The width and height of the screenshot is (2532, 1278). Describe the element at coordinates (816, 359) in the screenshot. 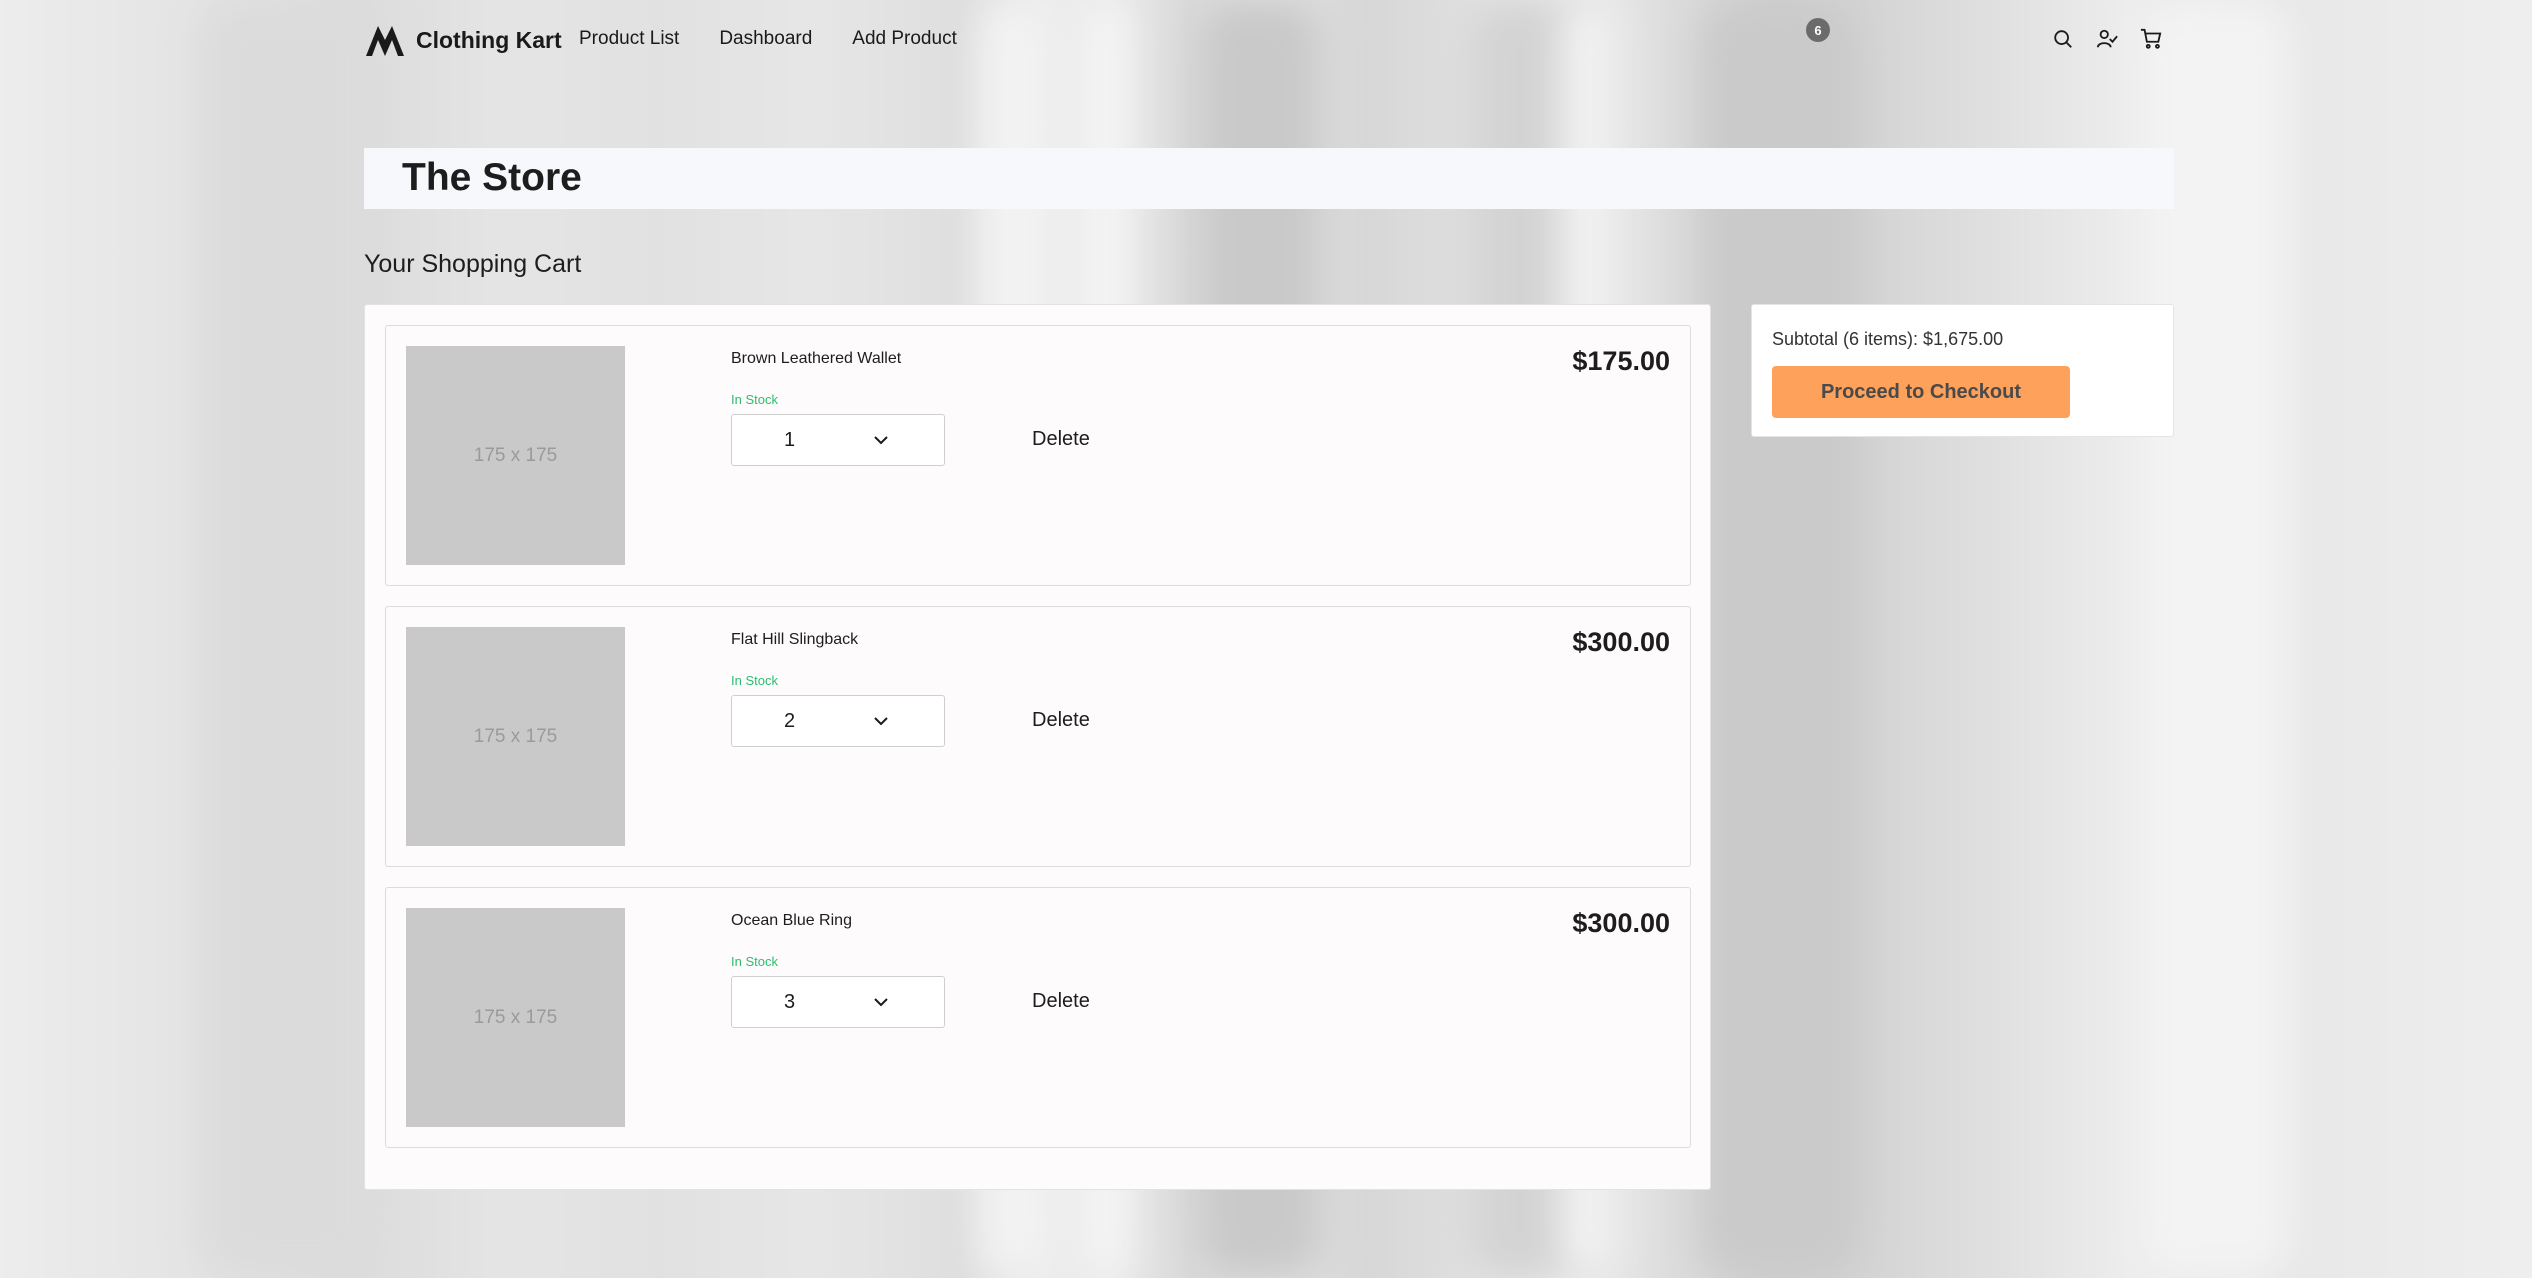

I see `product-name: Brown Leathered Wallet` at that location.